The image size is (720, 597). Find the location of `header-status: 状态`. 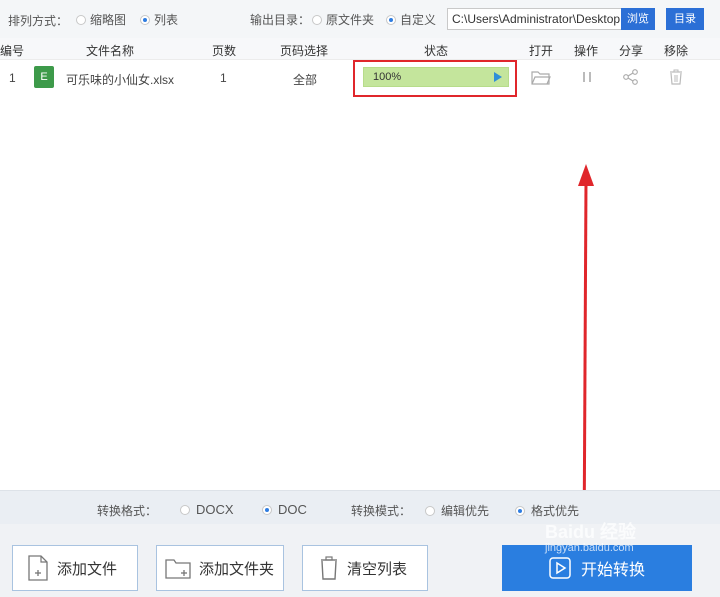

header-status: 状态 is located at coordinates (436, 51).